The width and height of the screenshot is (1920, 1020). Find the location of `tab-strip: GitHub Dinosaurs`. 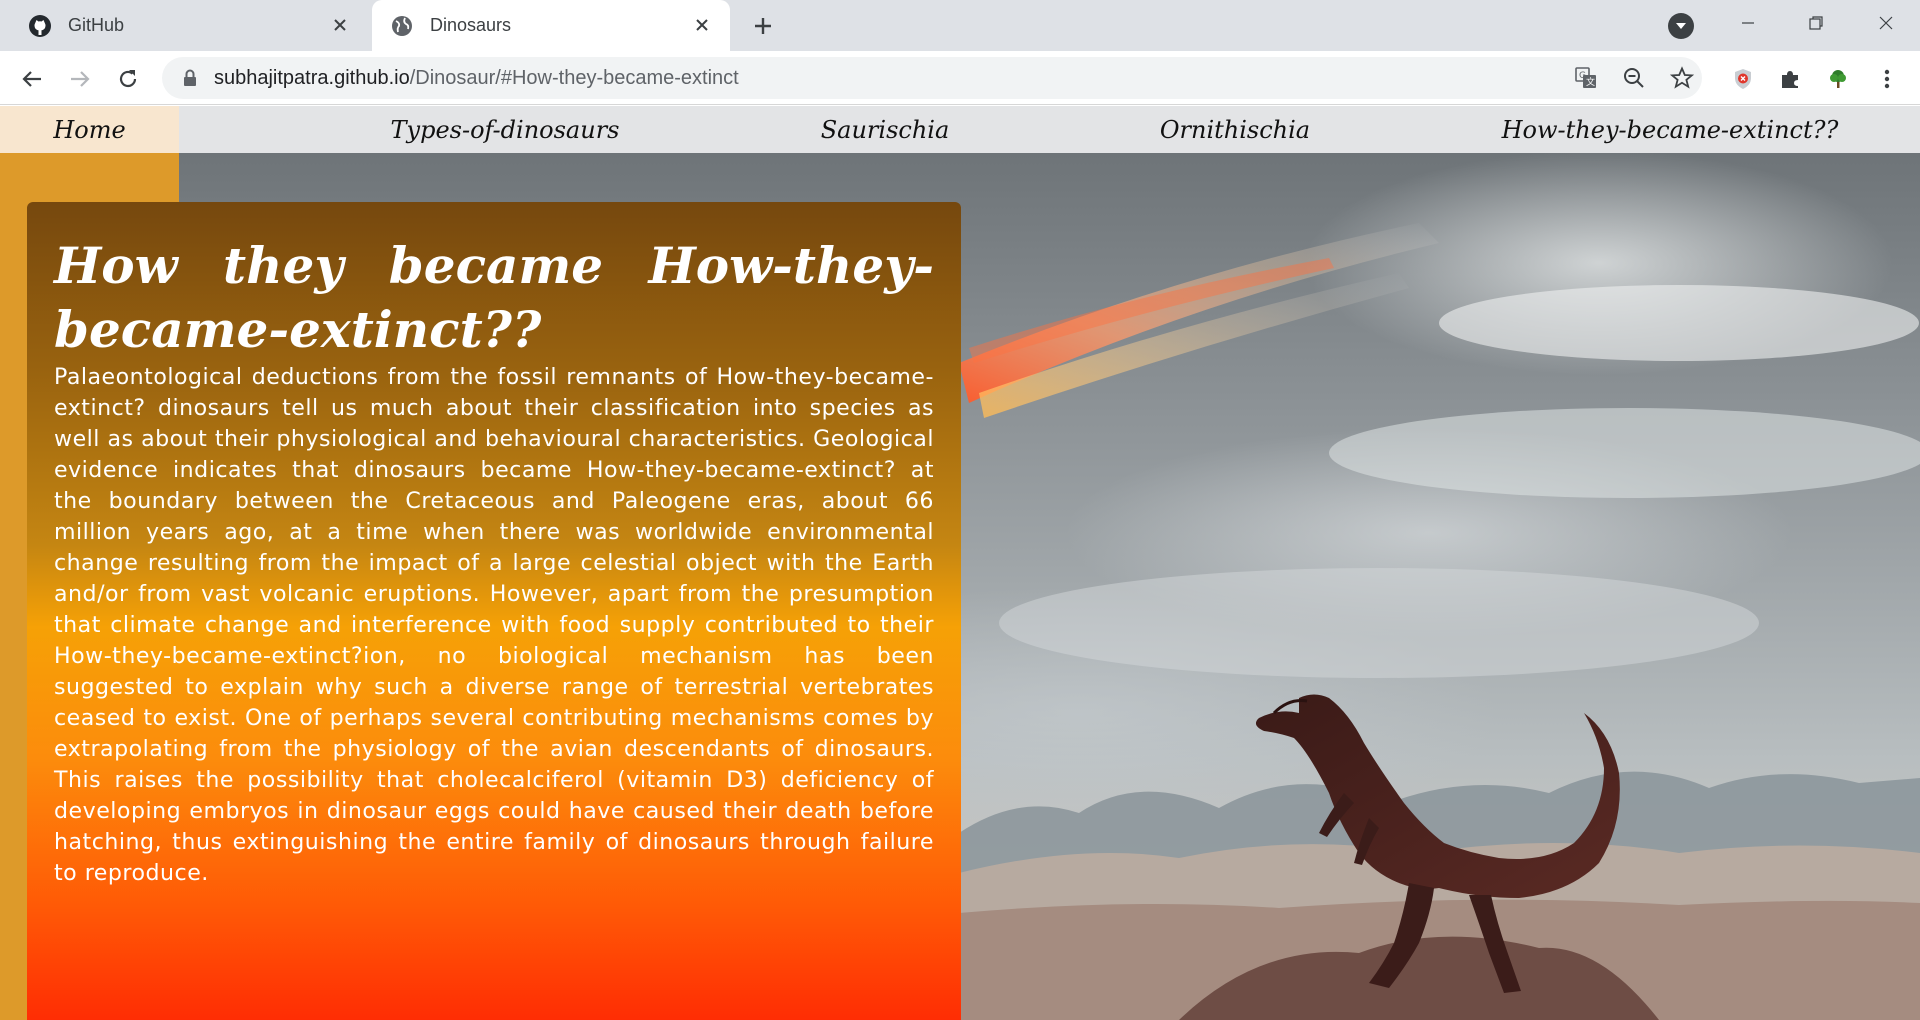

tab-strip: GitHub Dinosaurs is located at coordinates (960, 25).